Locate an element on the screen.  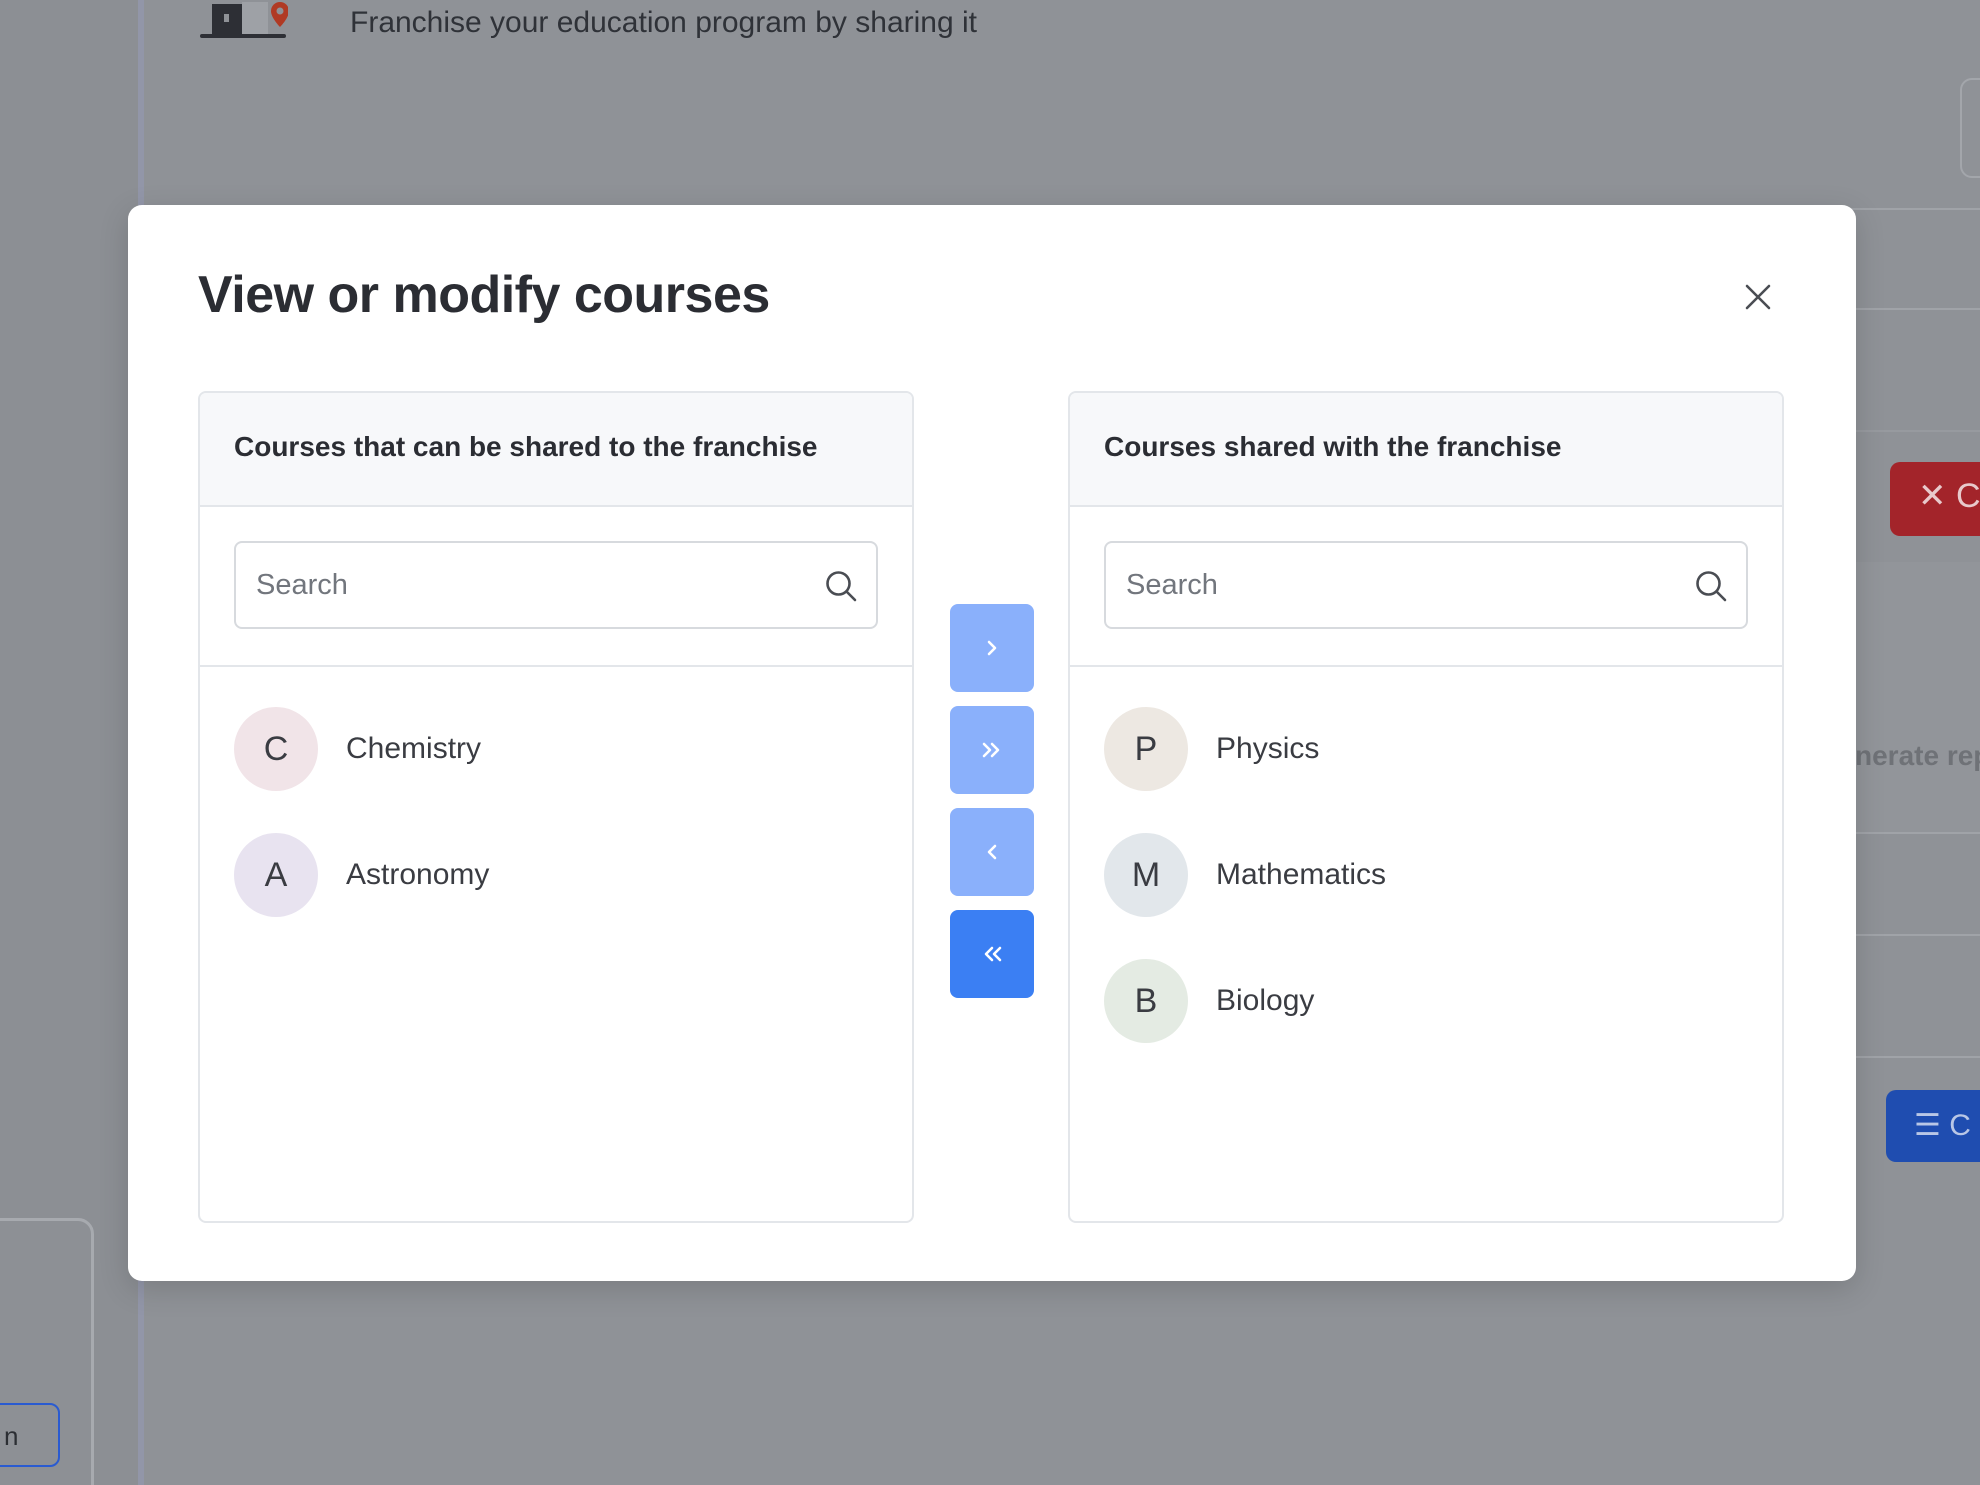
double-chevron-right-icon is located at coordinates (991, 750).